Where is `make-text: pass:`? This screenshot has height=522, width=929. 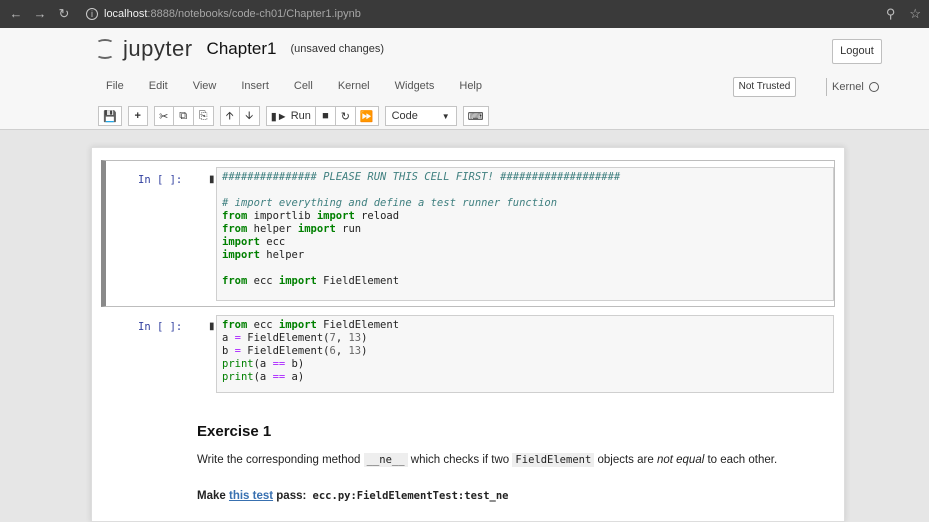 make-text: pass: is located at coordinates (291, 496).